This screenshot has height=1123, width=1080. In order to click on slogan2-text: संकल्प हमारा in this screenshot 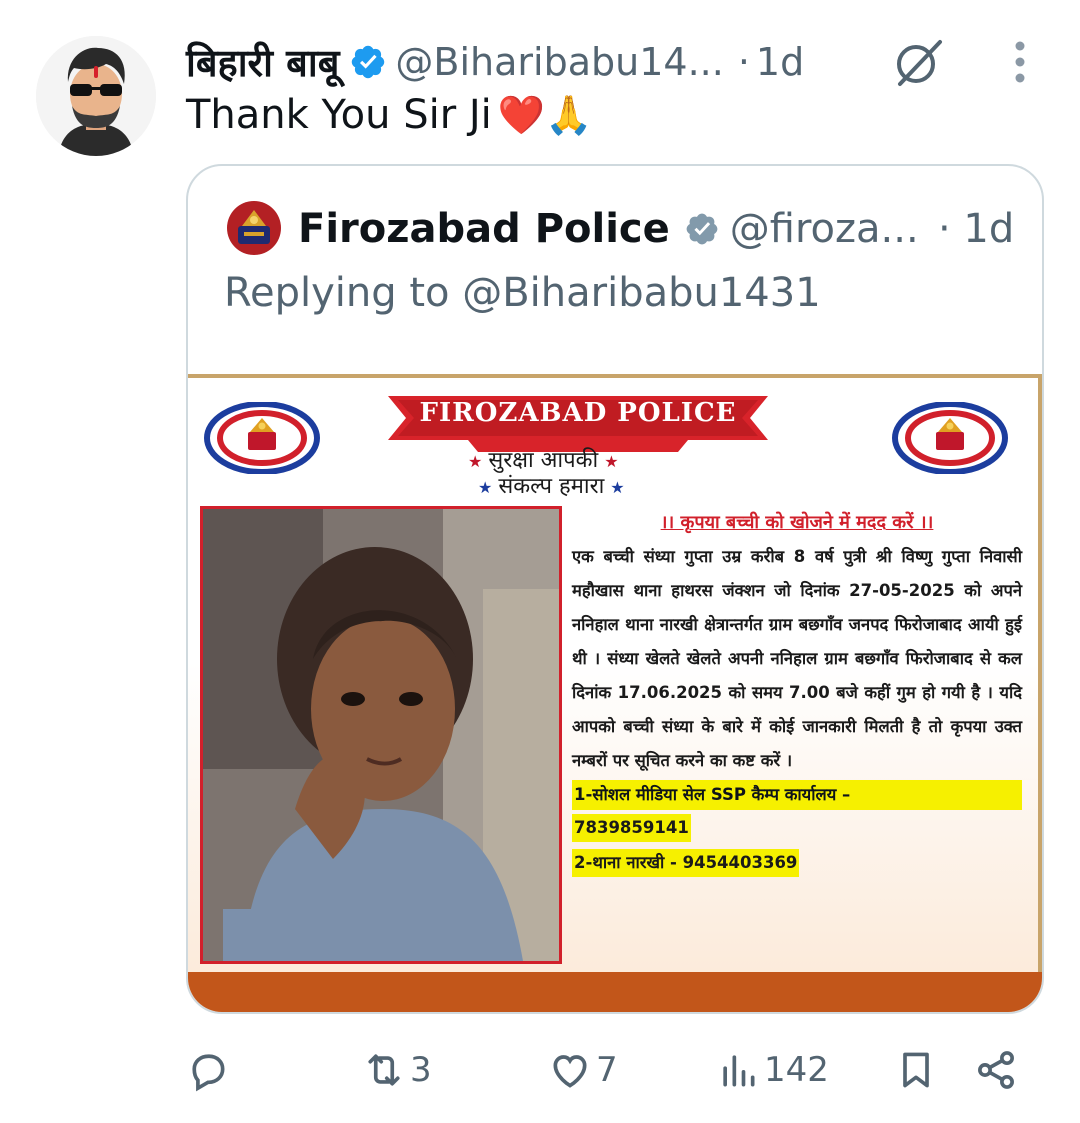, I will do `click(551, 486)`.